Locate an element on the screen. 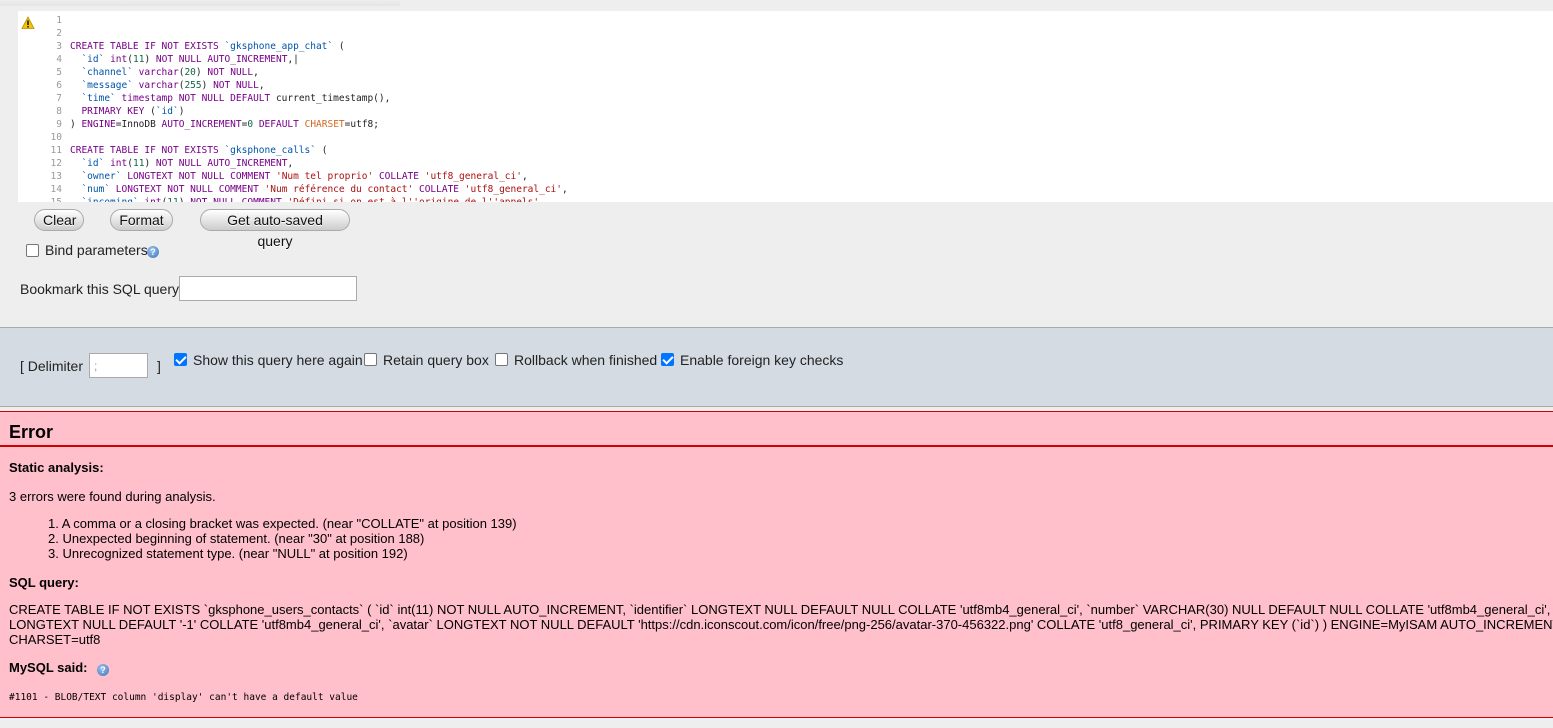 Image resolution: width=1553 pixels, height=728 pixels. line-number: 11 is located at coordinates (56, 150).